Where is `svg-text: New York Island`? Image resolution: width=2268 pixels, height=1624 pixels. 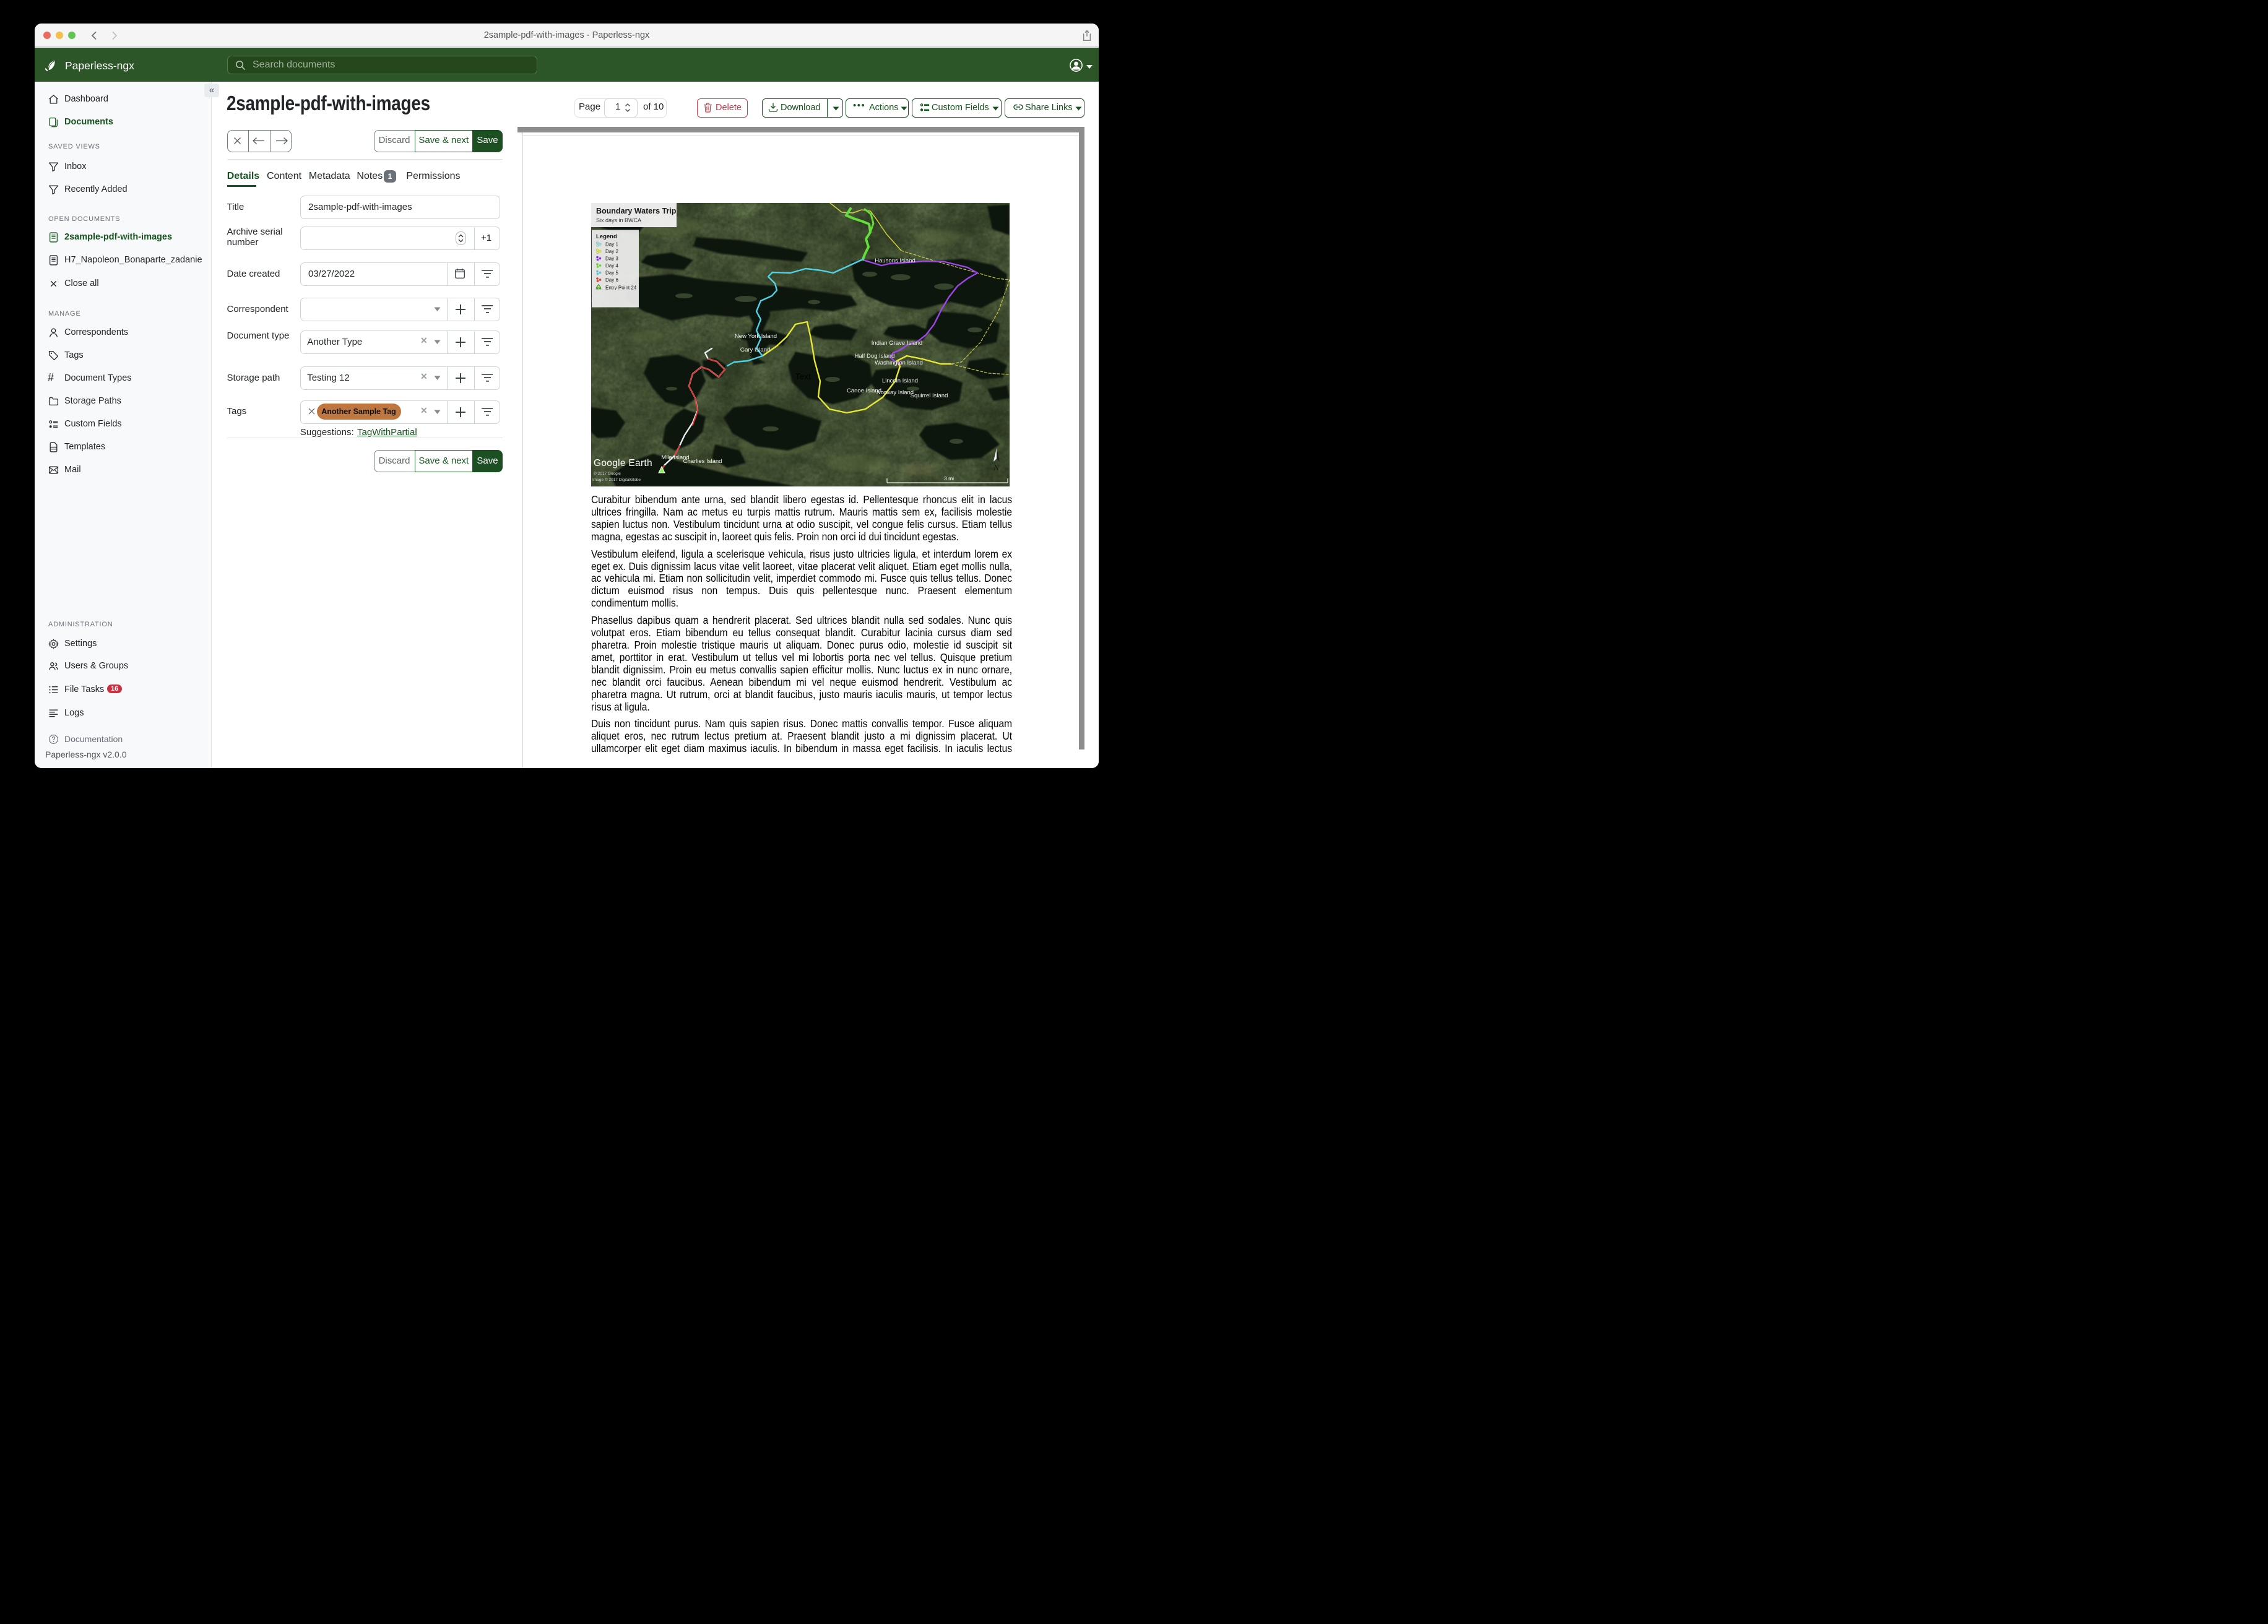
svg-text: New York Island is located at coordinates (756, 336).